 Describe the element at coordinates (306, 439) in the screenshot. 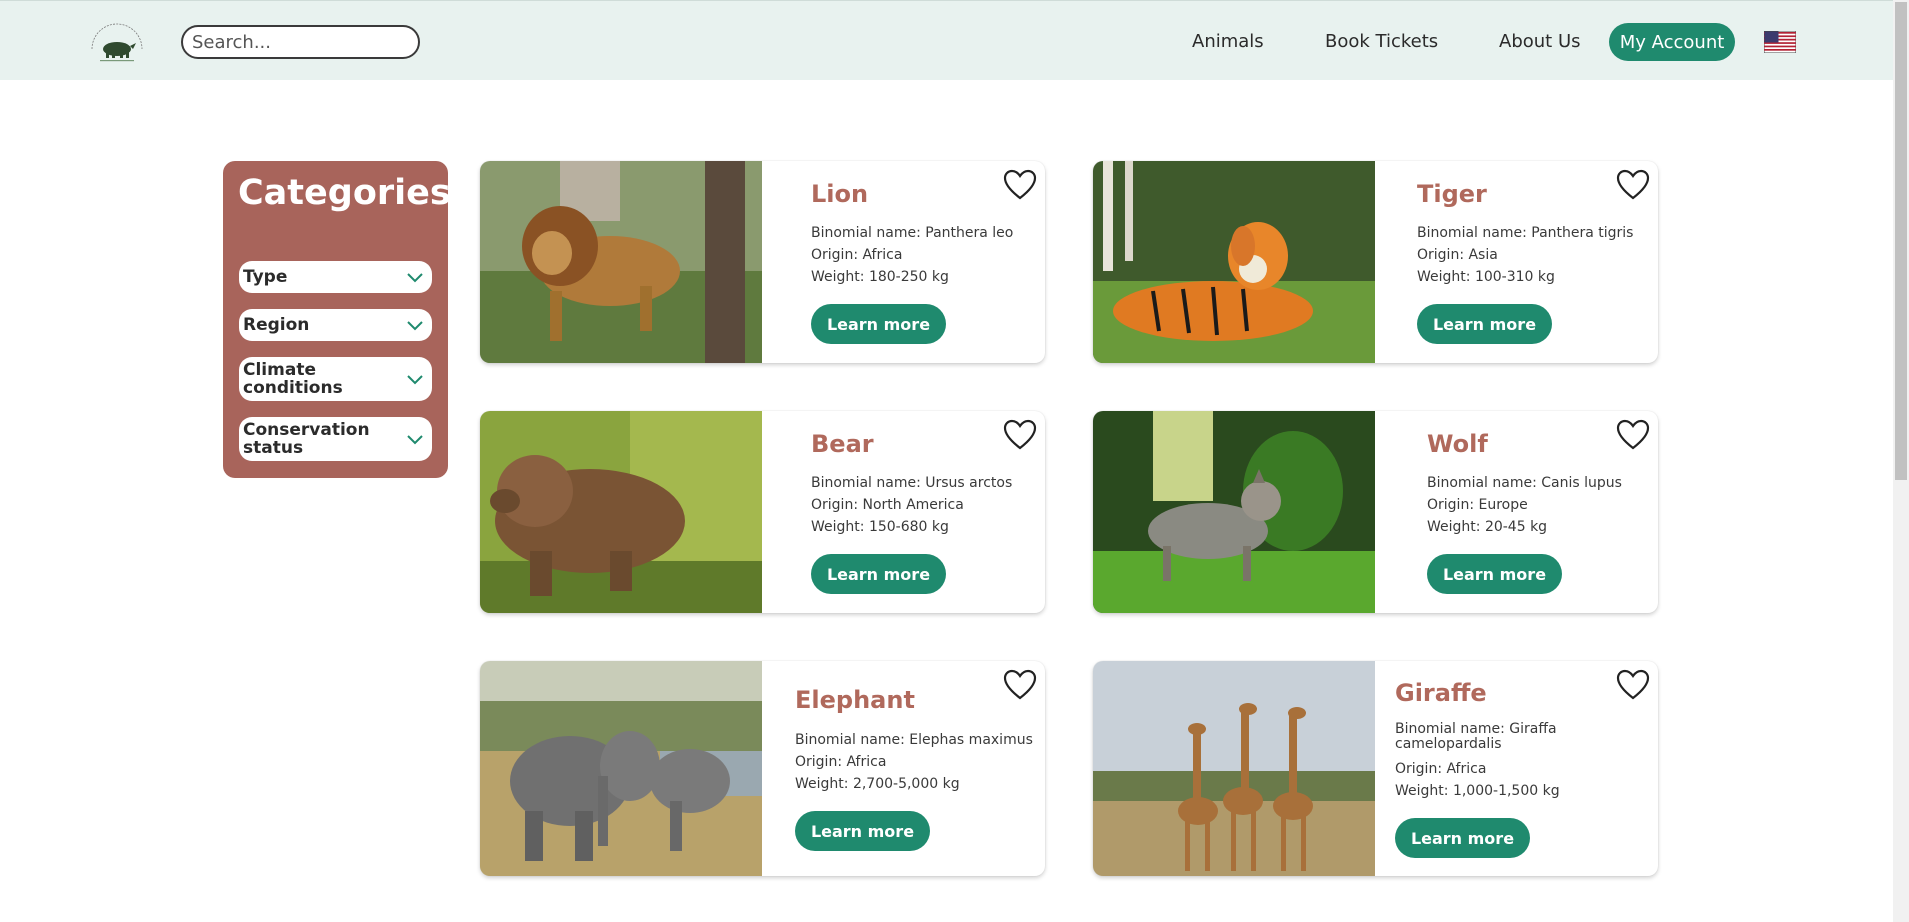

I see `filter-label: Conservation status` at that location.